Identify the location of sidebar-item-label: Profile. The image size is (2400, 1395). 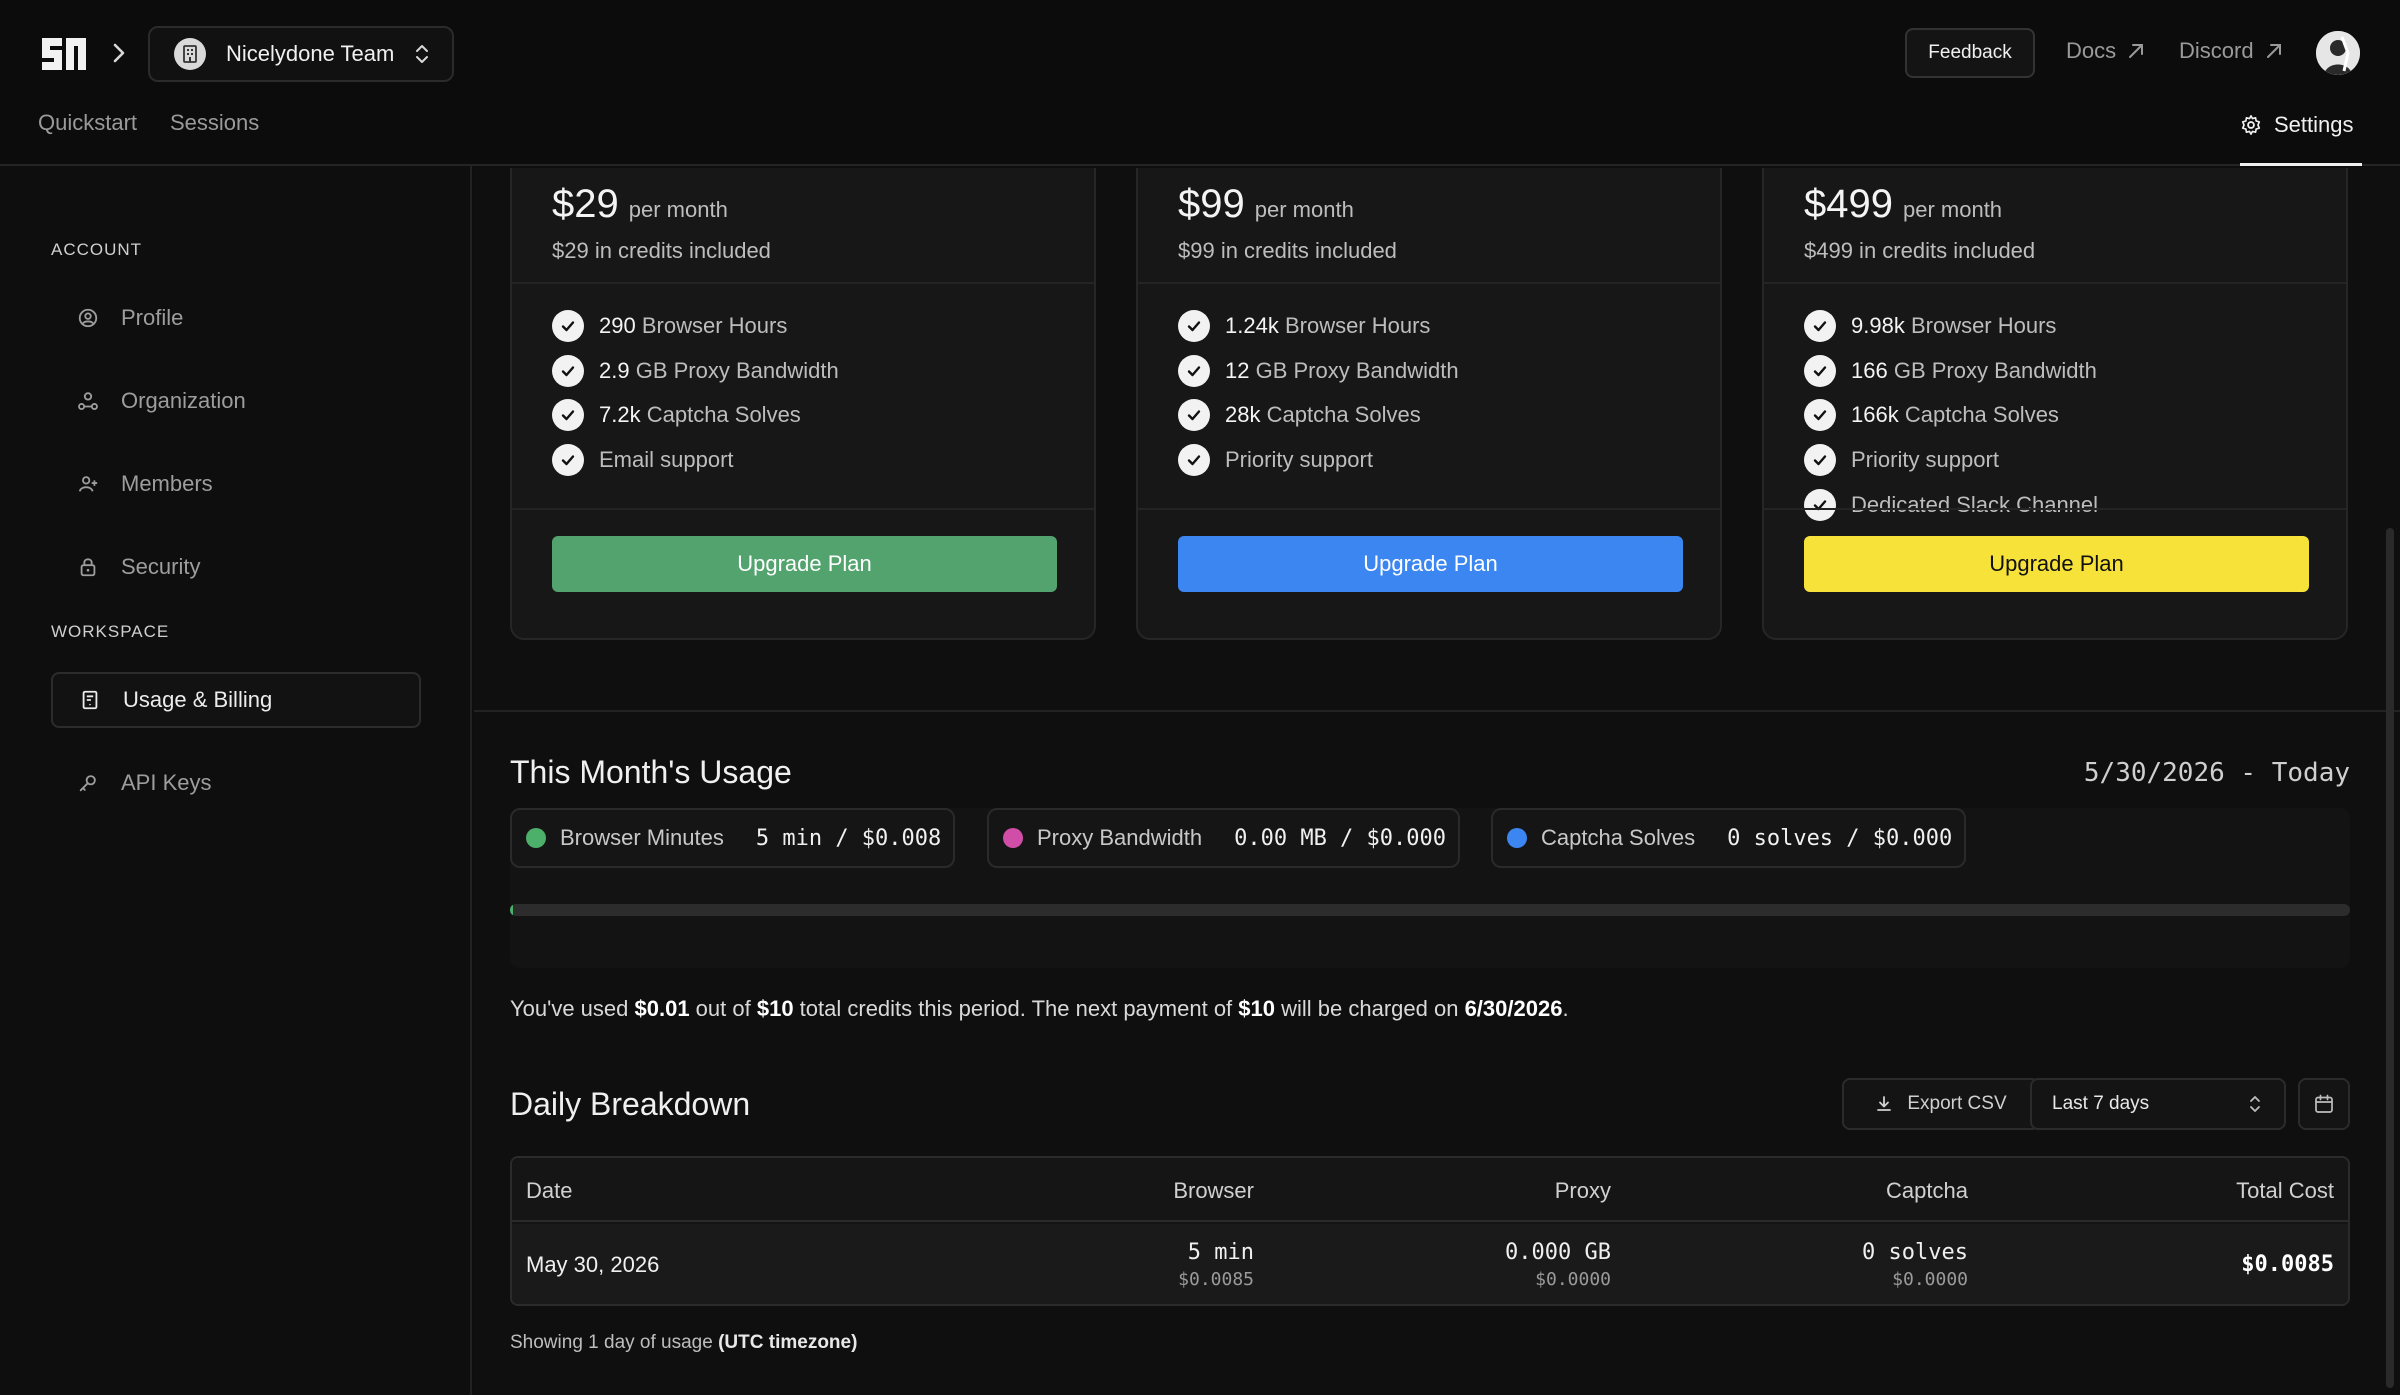
(152, 317).